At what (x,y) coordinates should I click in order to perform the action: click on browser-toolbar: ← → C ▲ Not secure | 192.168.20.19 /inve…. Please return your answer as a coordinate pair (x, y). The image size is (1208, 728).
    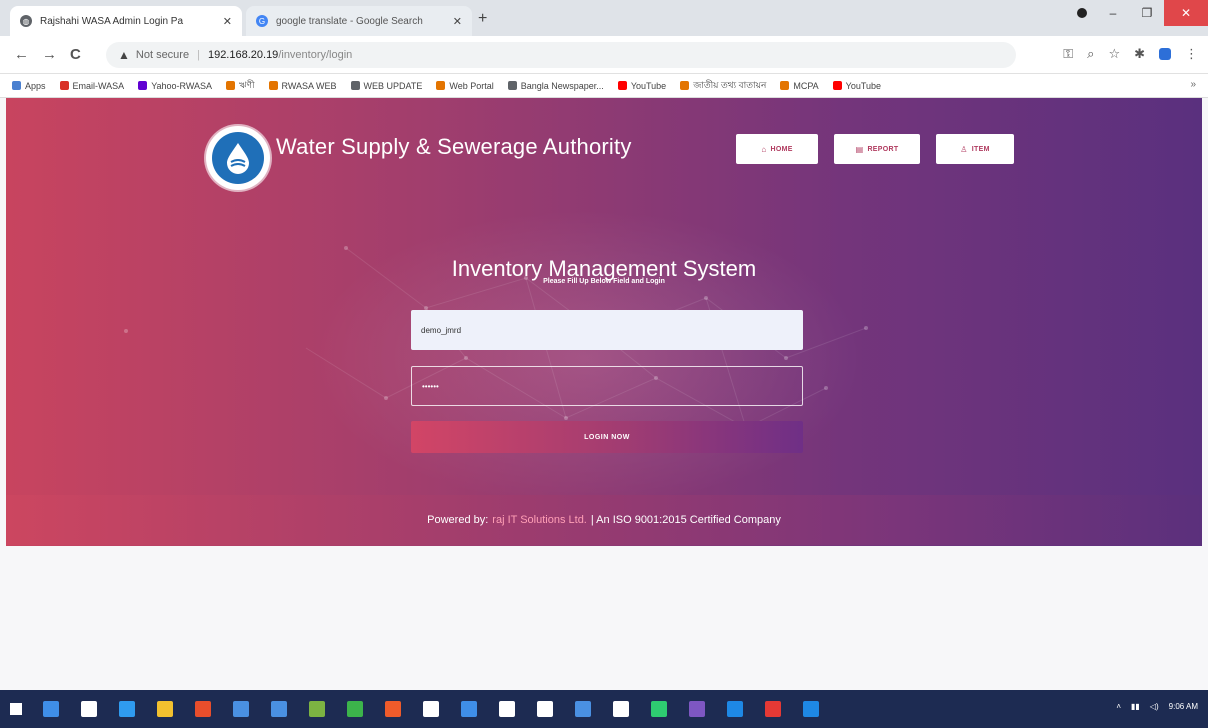
    Looking at the image, I should click on (604, 55).